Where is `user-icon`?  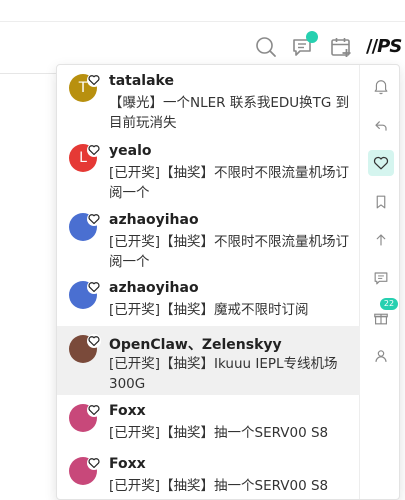
user-icon is located at coordinates (381, 356).